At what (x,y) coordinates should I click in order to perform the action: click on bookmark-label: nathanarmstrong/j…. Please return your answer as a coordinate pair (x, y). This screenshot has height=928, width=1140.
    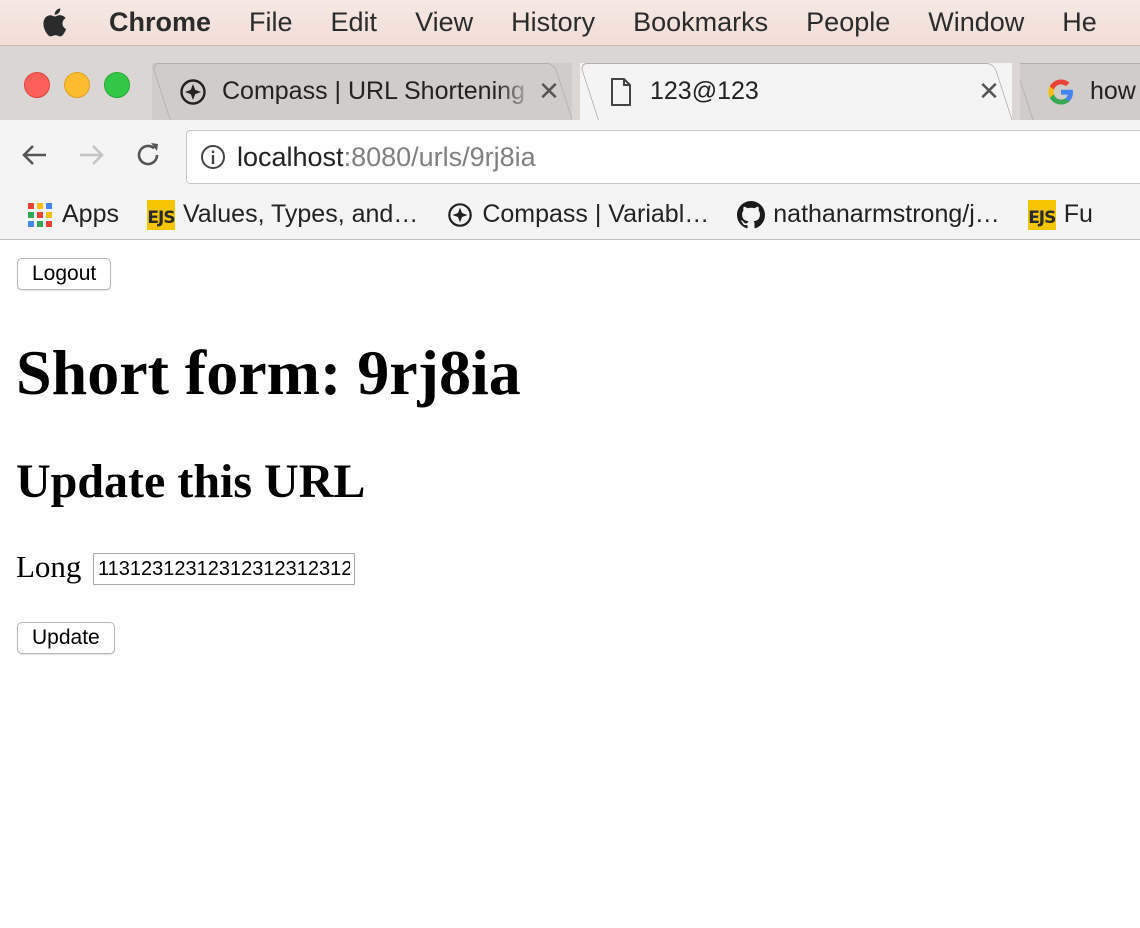
    Looking at the image, I should click on (886, 214).